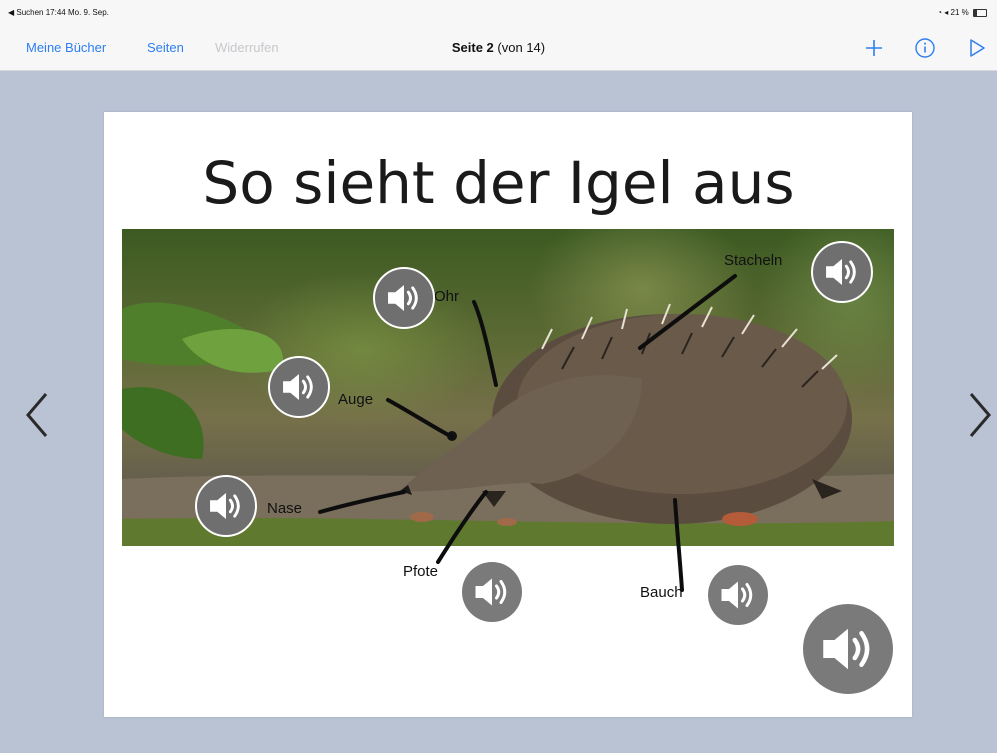  I want to click on pages-button: Seiten, so click(165, 47).